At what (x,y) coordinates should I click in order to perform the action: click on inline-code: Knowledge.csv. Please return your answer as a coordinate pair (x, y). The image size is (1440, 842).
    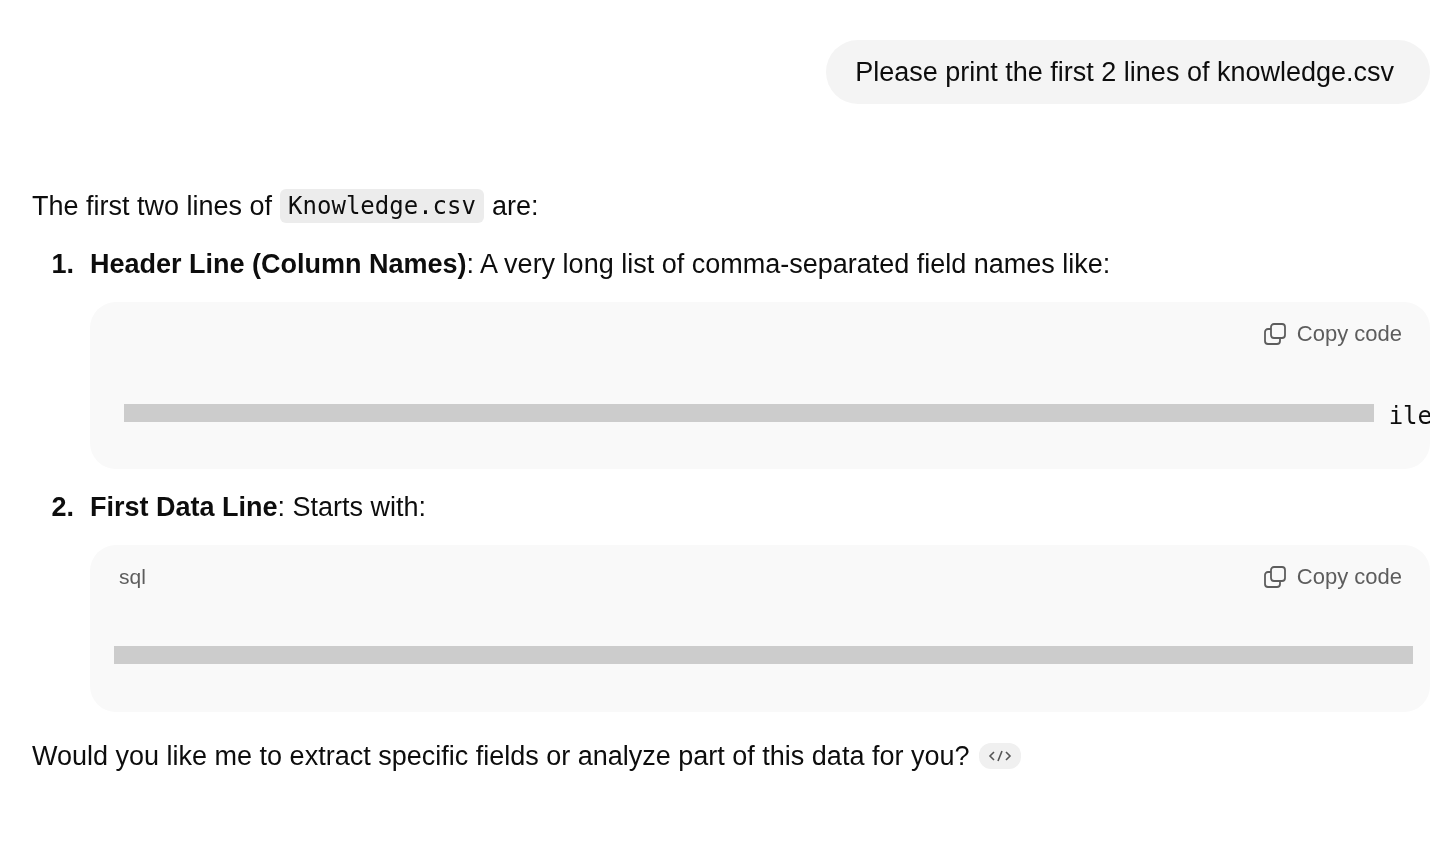
    Looking at the image, I should click on (382, 206).